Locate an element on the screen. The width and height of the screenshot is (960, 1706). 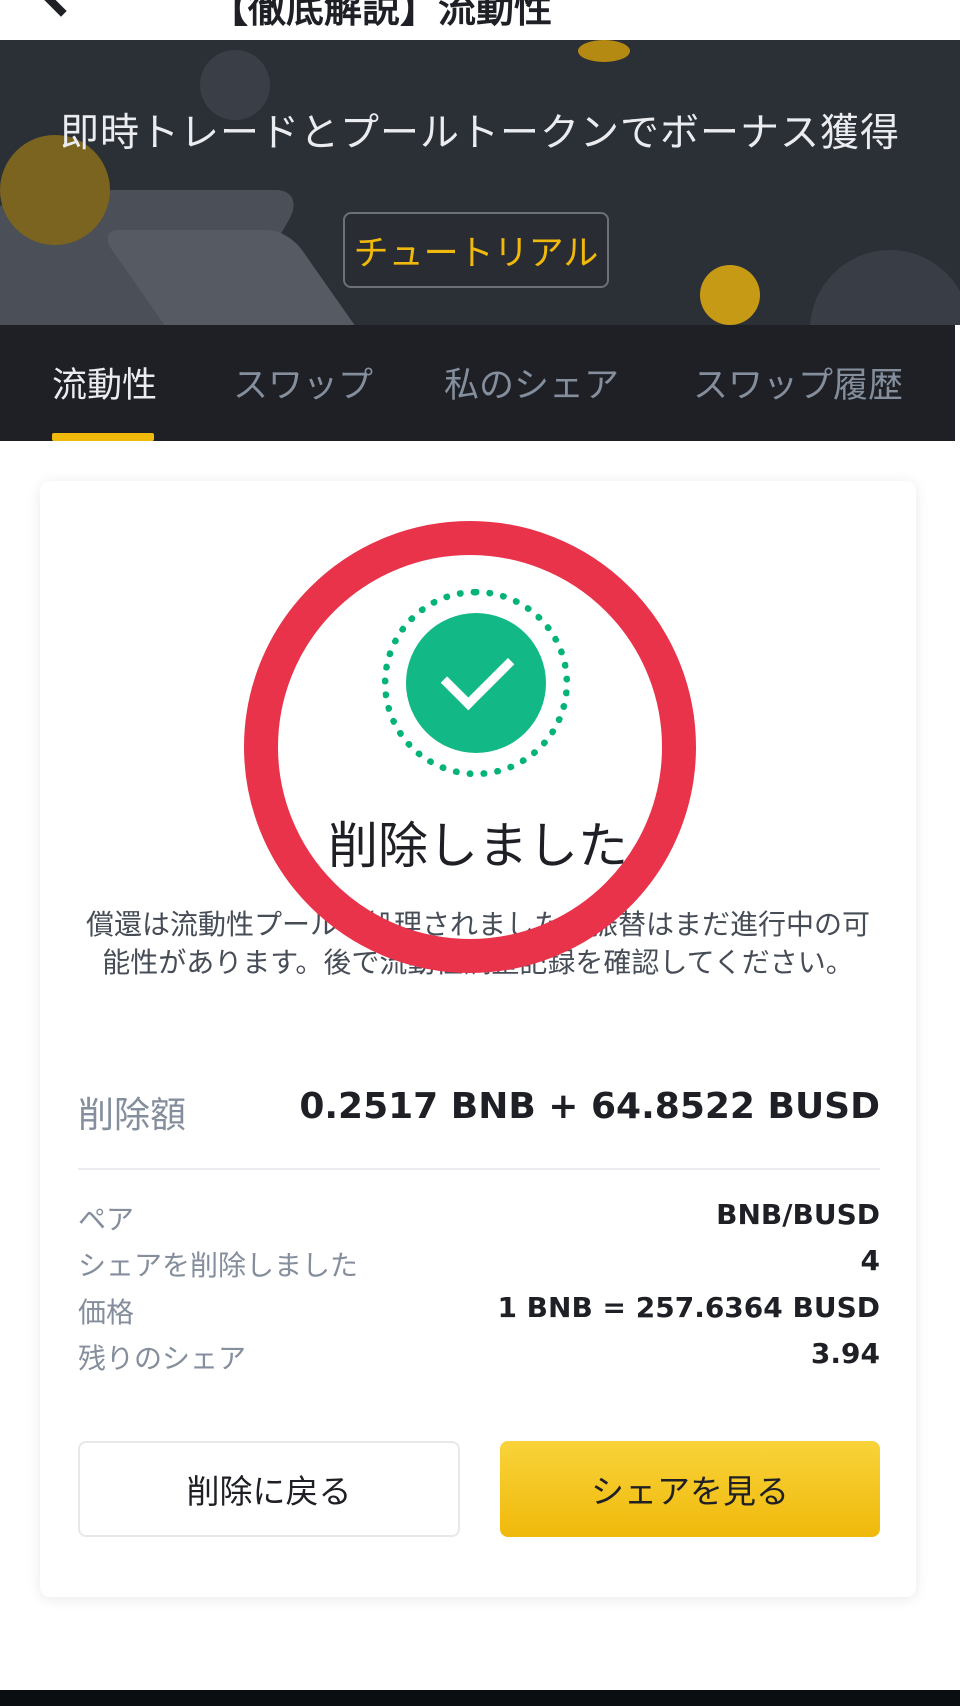
detail-label: ペア is located at coordinates (106, 1219).